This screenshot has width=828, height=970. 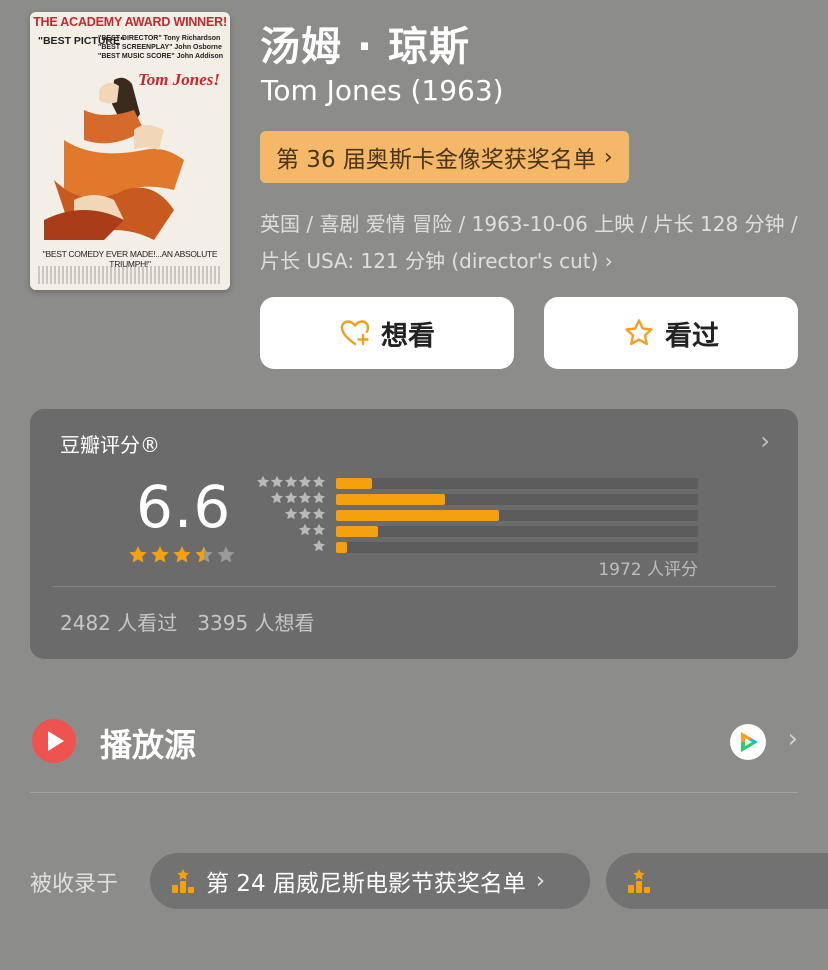 What do you see at coordinates (226, 554) in the screenshot?
I see `star-empty-icon` at bounding box center [226, 554].